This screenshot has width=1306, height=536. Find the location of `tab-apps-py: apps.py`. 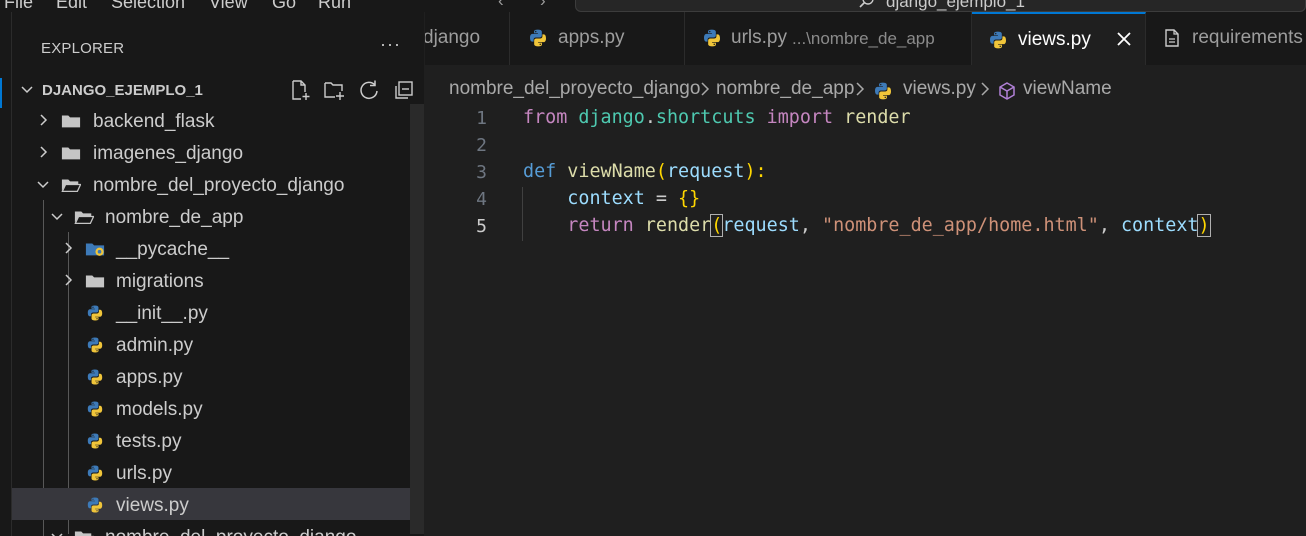

tab-apps-py: apps.py is located at coordinates (597, 38).